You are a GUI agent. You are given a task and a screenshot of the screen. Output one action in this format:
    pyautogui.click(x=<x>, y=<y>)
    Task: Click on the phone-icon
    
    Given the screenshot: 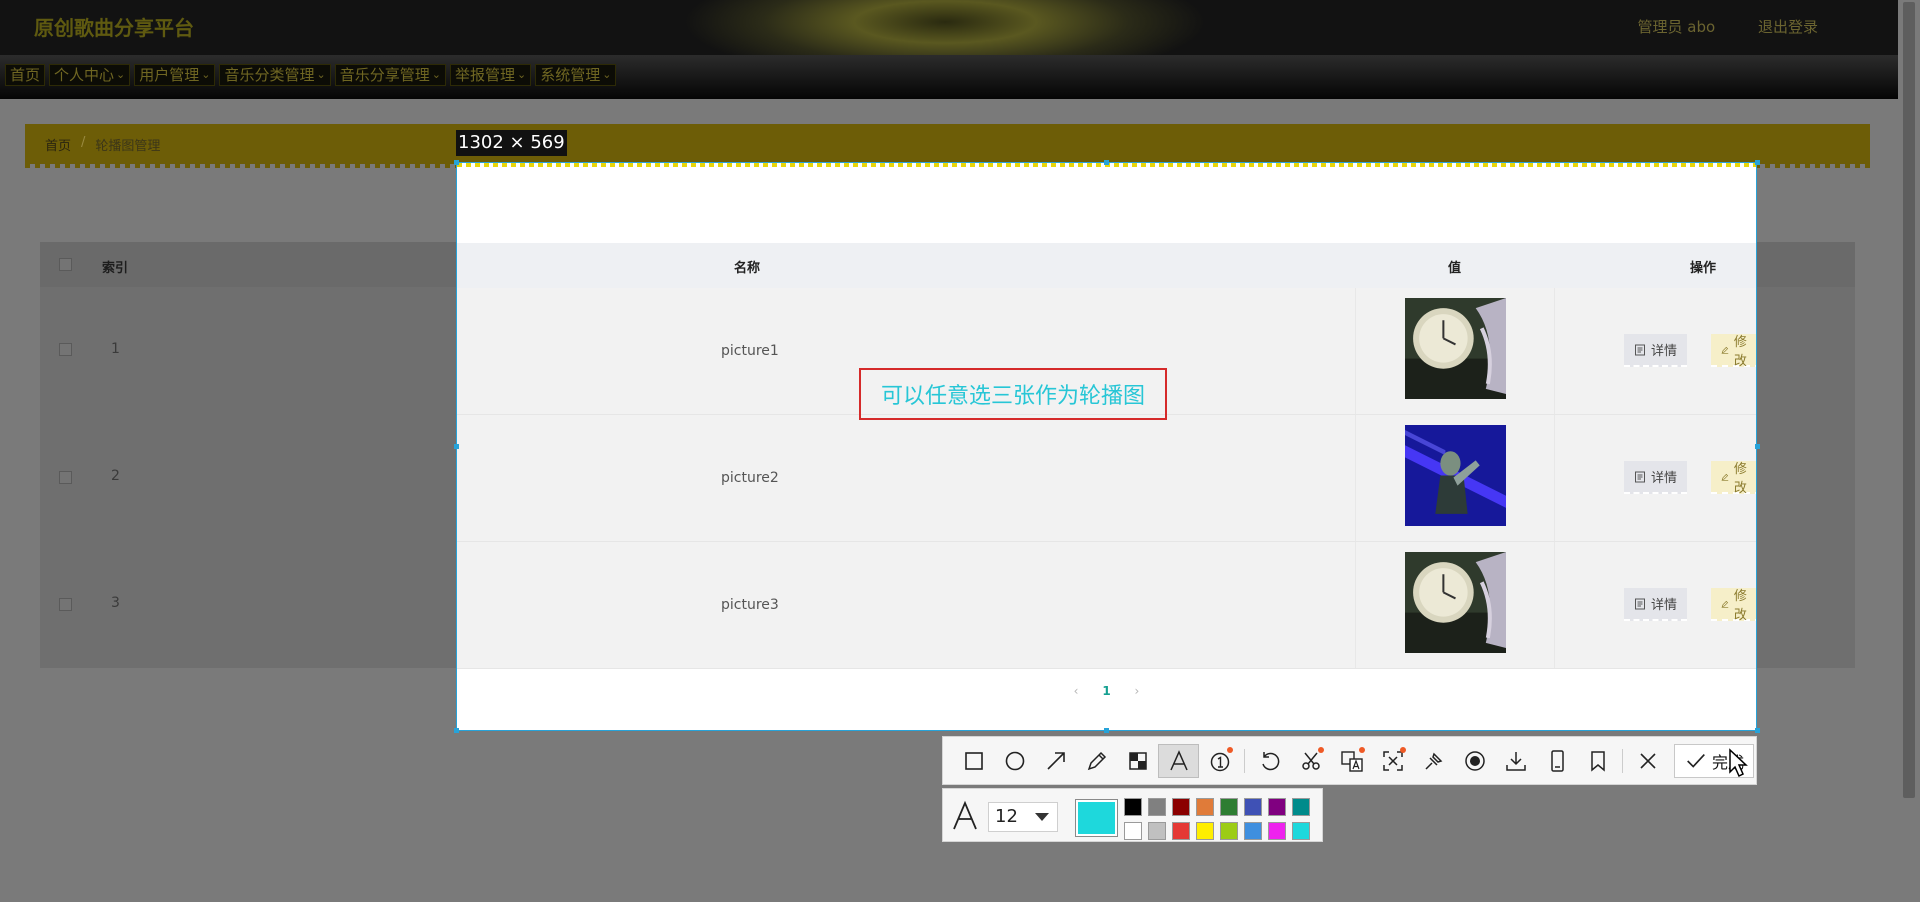 What is the action you would take?
    pyautogui.click(x=1556, y=761)
    